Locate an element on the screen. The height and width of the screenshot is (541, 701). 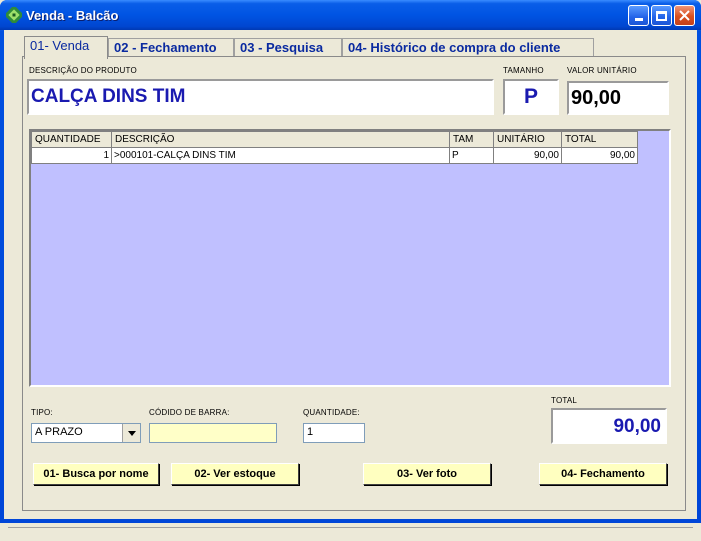
unit-price-field: 90,00 is located at coordinates (618, 98).